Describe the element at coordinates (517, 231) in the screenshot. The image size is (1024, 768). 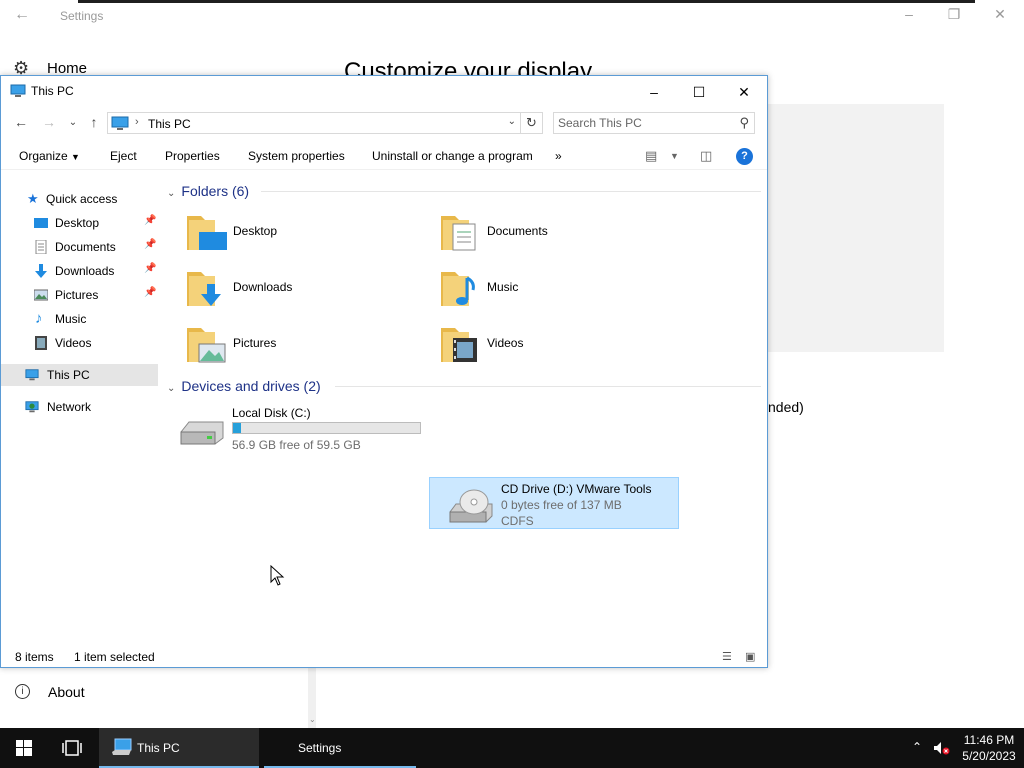
I see `folder-label: Documents` at that location.